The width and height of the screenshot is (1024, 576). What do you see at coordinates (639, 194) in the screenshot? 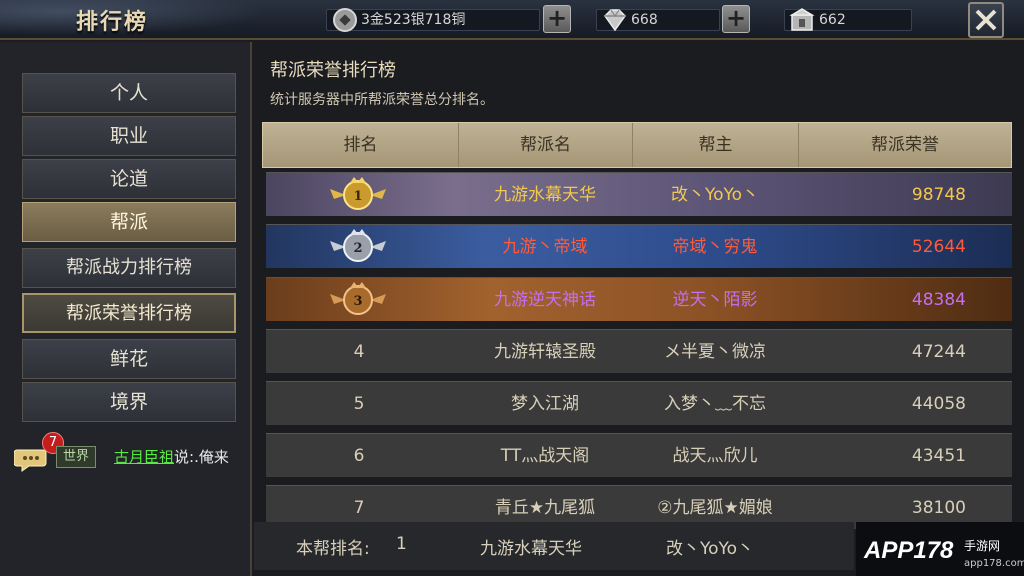
I see `table-row: 1 九游水幕天华 改丶YoYo丶 98748` at bounding box center [639, 194].